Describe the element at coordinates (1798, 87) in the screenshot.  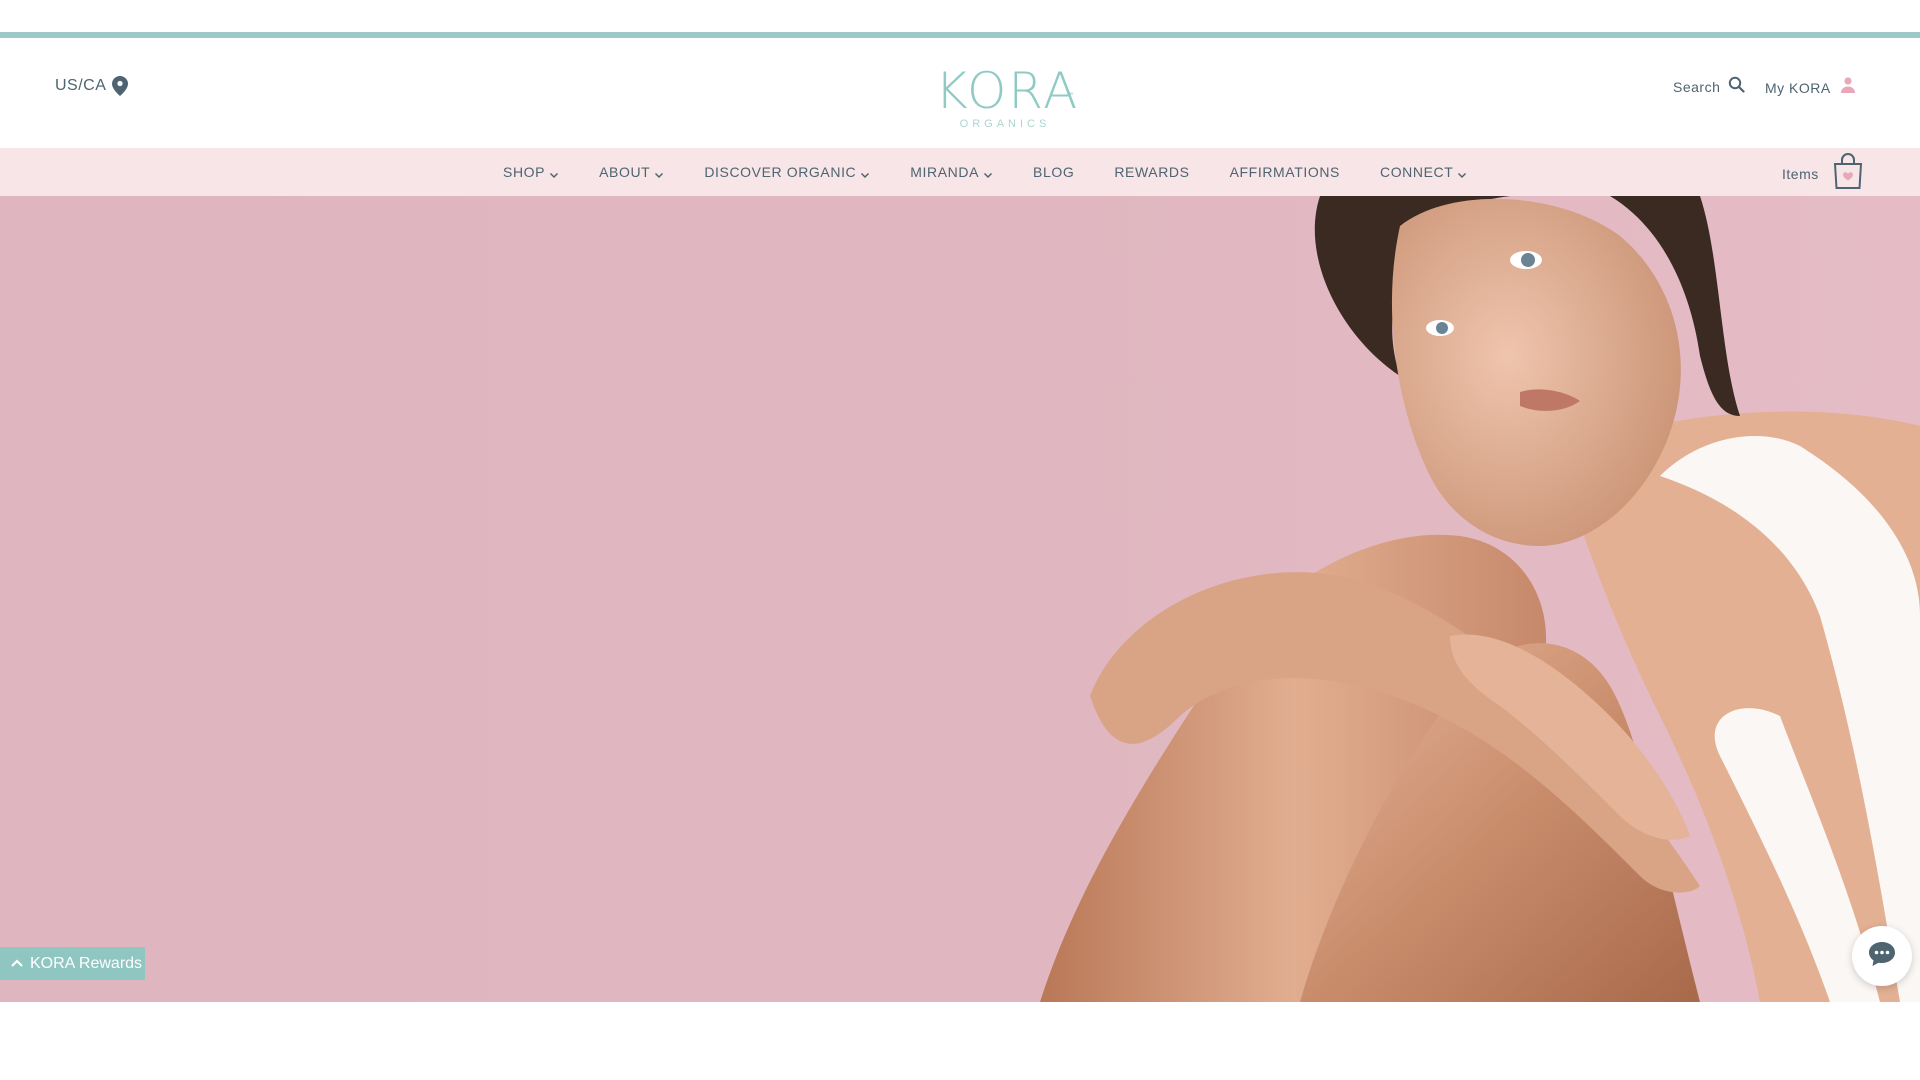
I see `account-label: My KORA` at that location.